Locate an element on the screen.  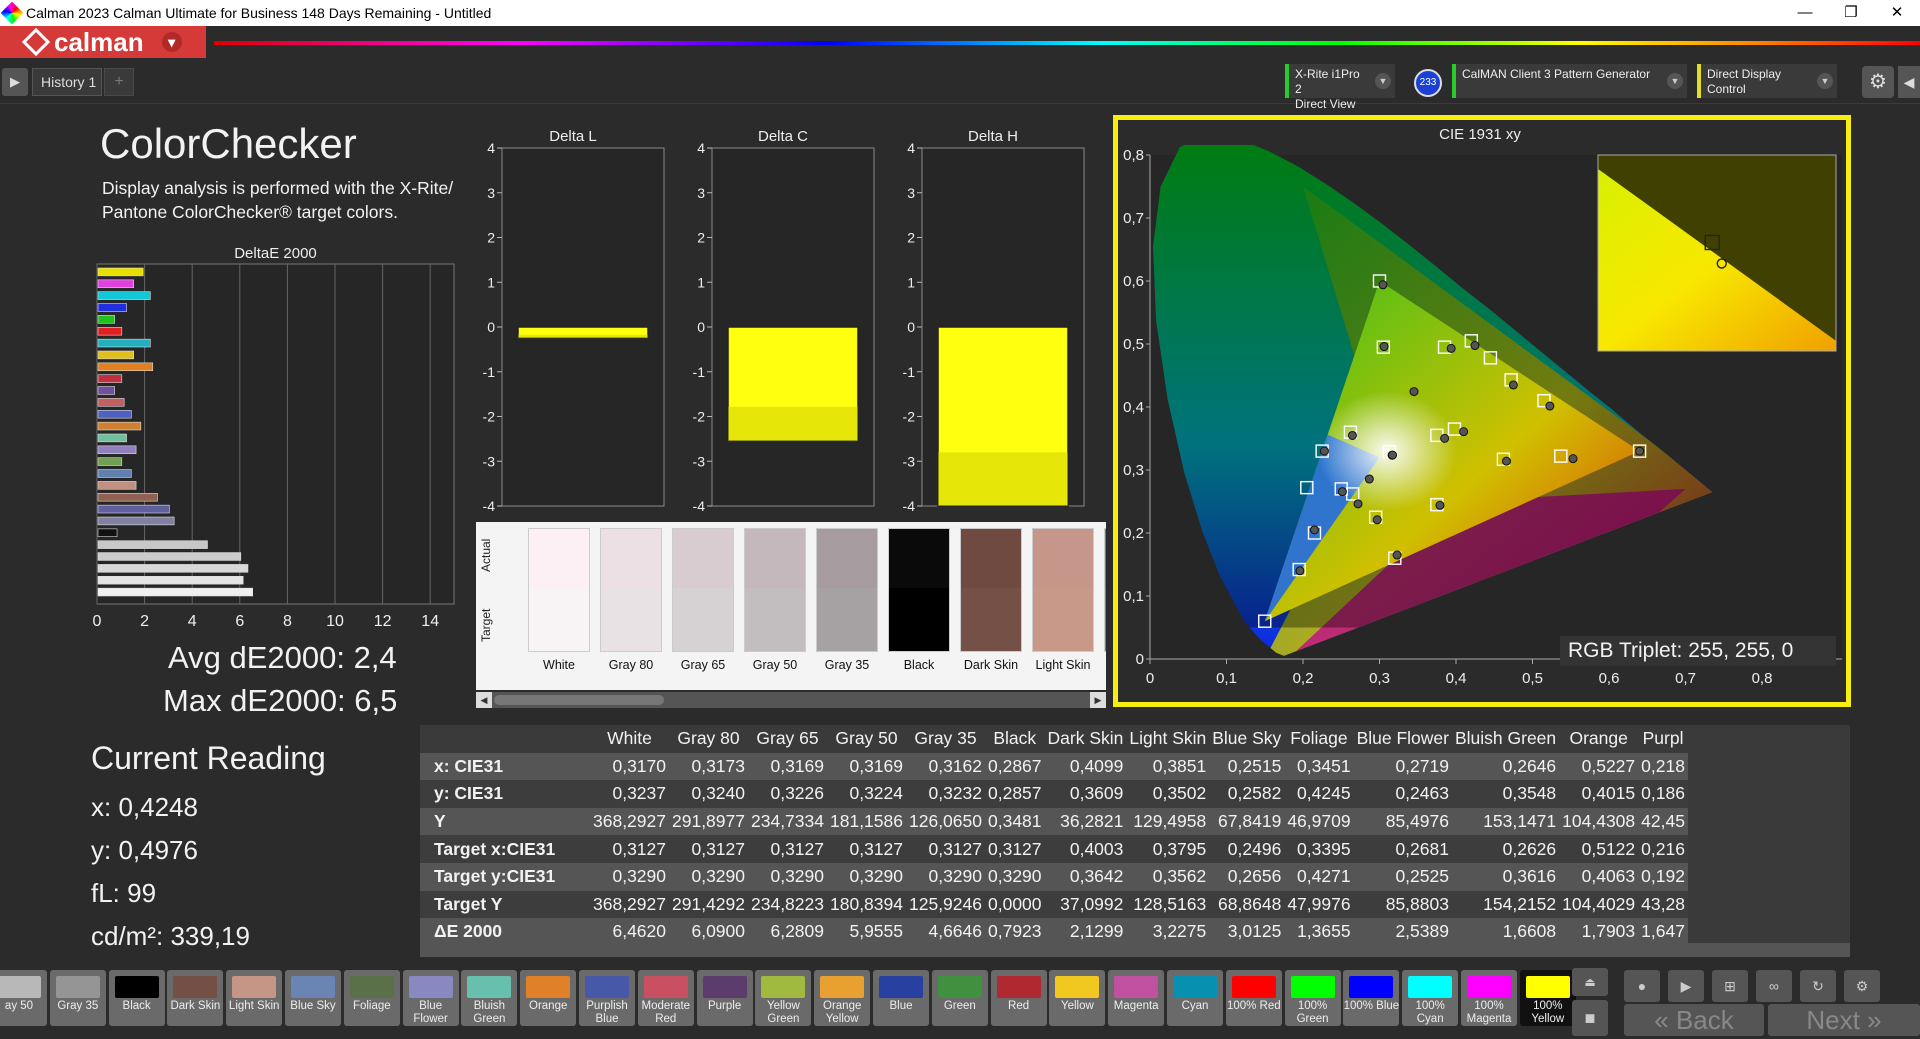
patch-button: Red is located at coordinates (1018, 998).